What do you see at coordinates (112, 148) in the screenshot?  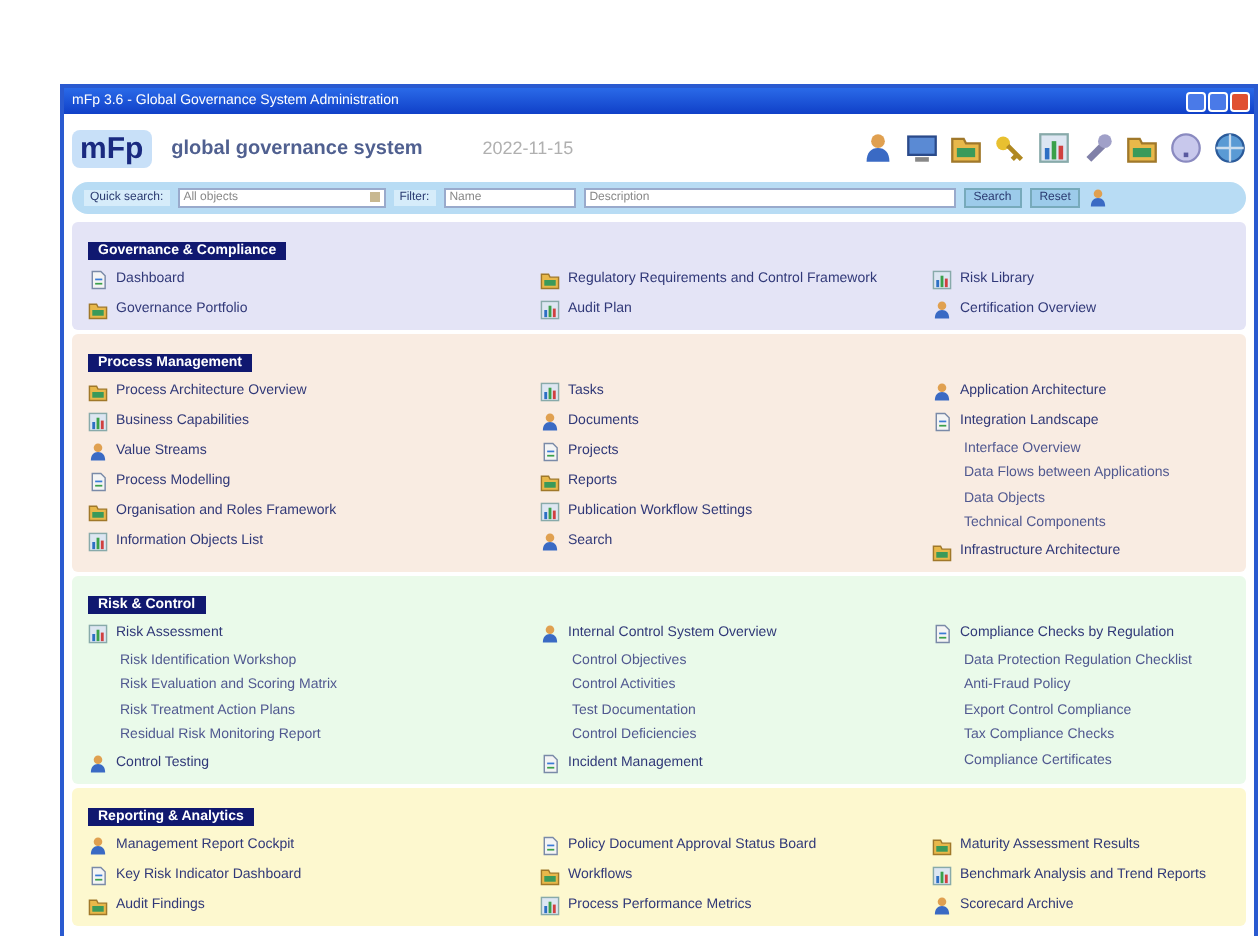 I see `logo: mFp` at bounding box center [112, 148].